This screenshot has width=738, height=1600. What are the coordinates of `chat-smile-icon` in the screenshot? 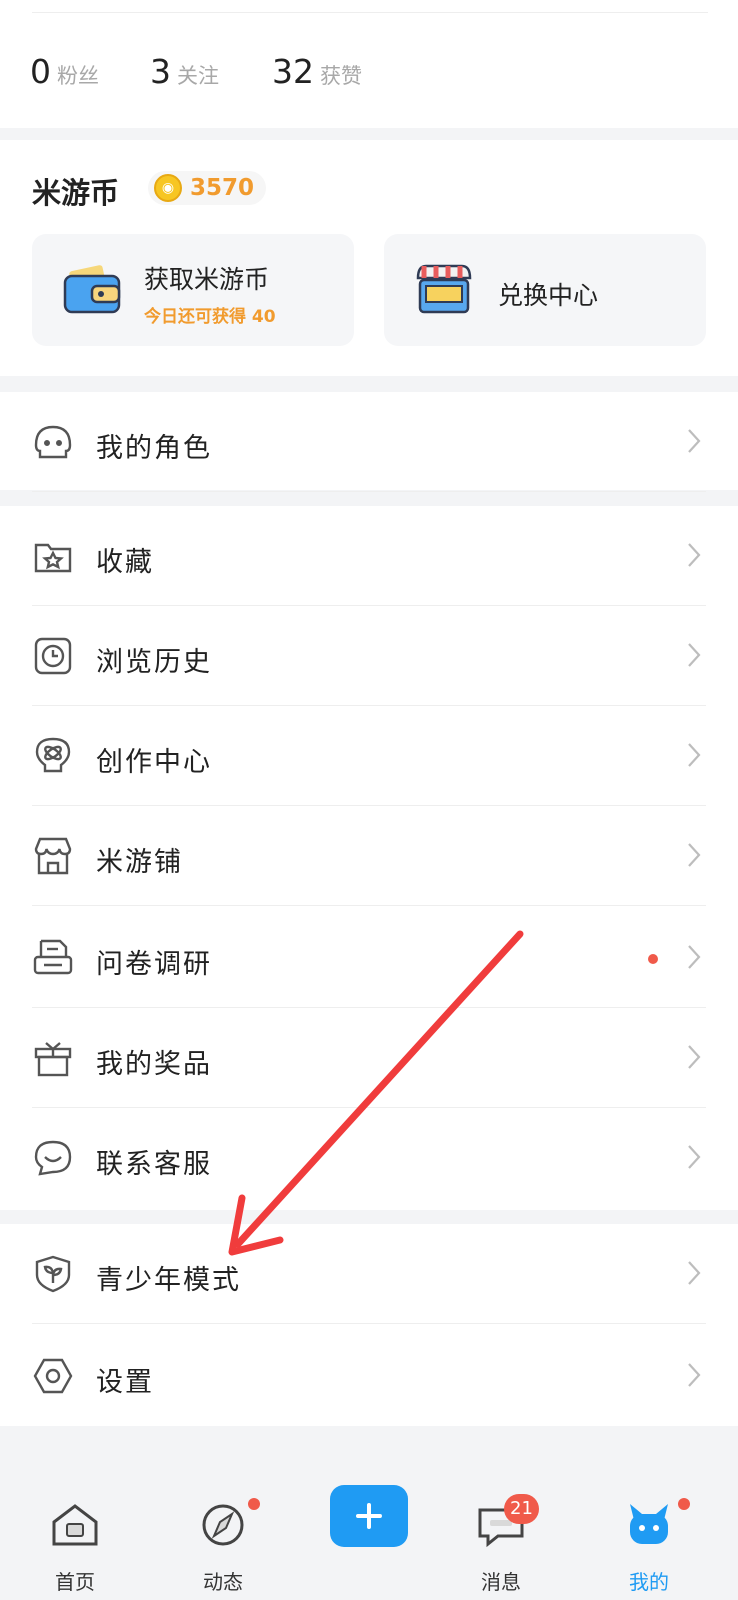 It's located at (53, 1158).